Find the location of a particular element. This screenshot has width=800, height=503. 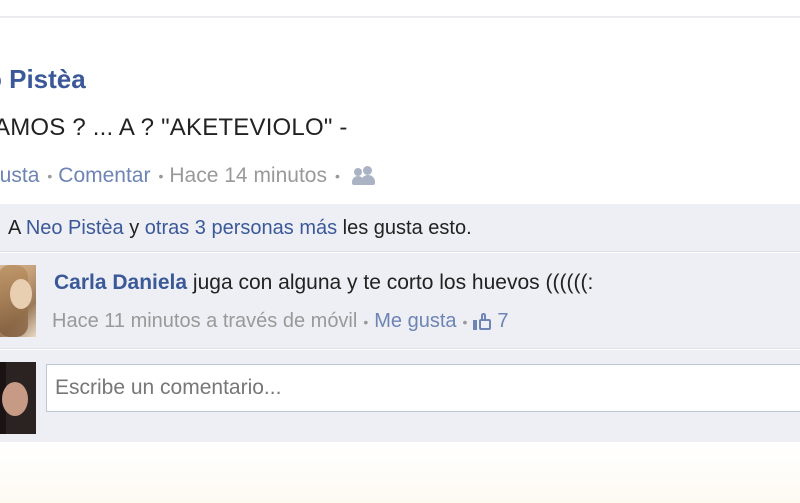

post-author-name: o Pistèa is located at coordinates (43, 79).